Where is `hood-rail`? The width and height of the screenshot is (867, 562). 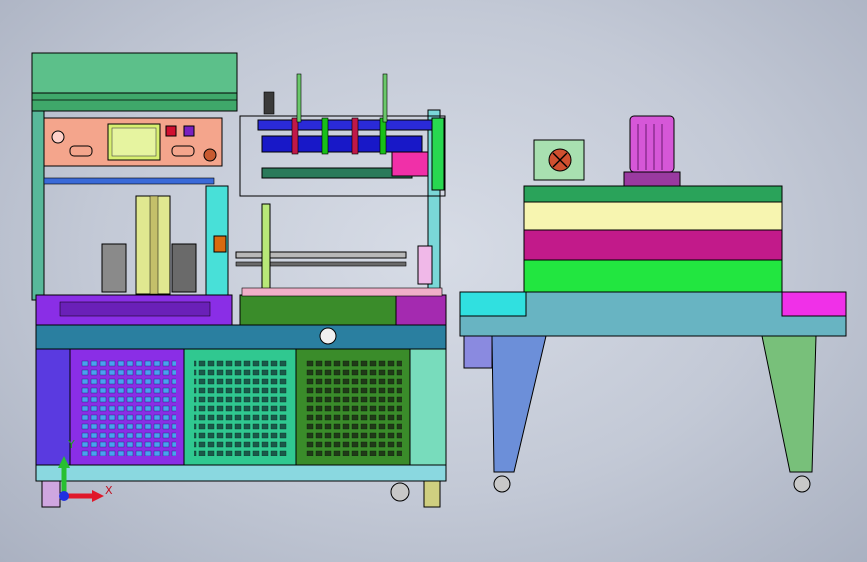 hood-rail is located at coordinates (134, 102).